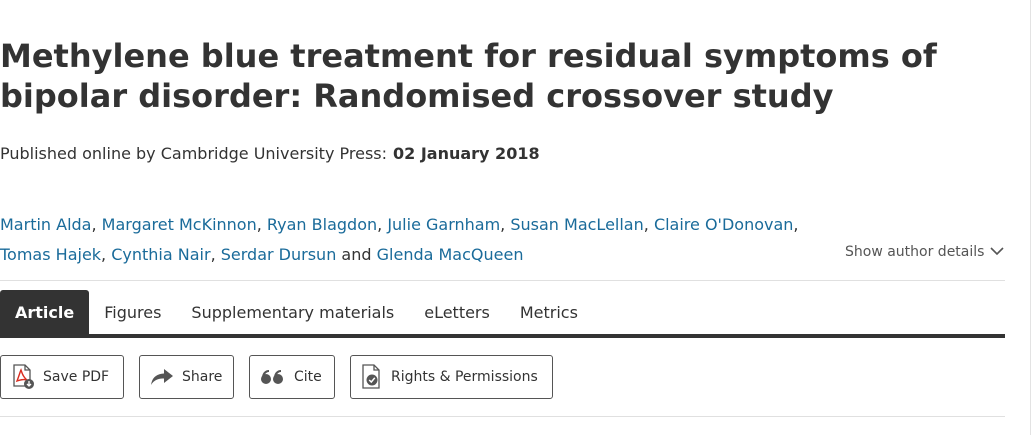 Image resolution: width=1035 pixels, height=435 pixels. Describe the element at coordinates (50, 254) in the screenshot. I see `author-link: Tomas Hajek` at that location.